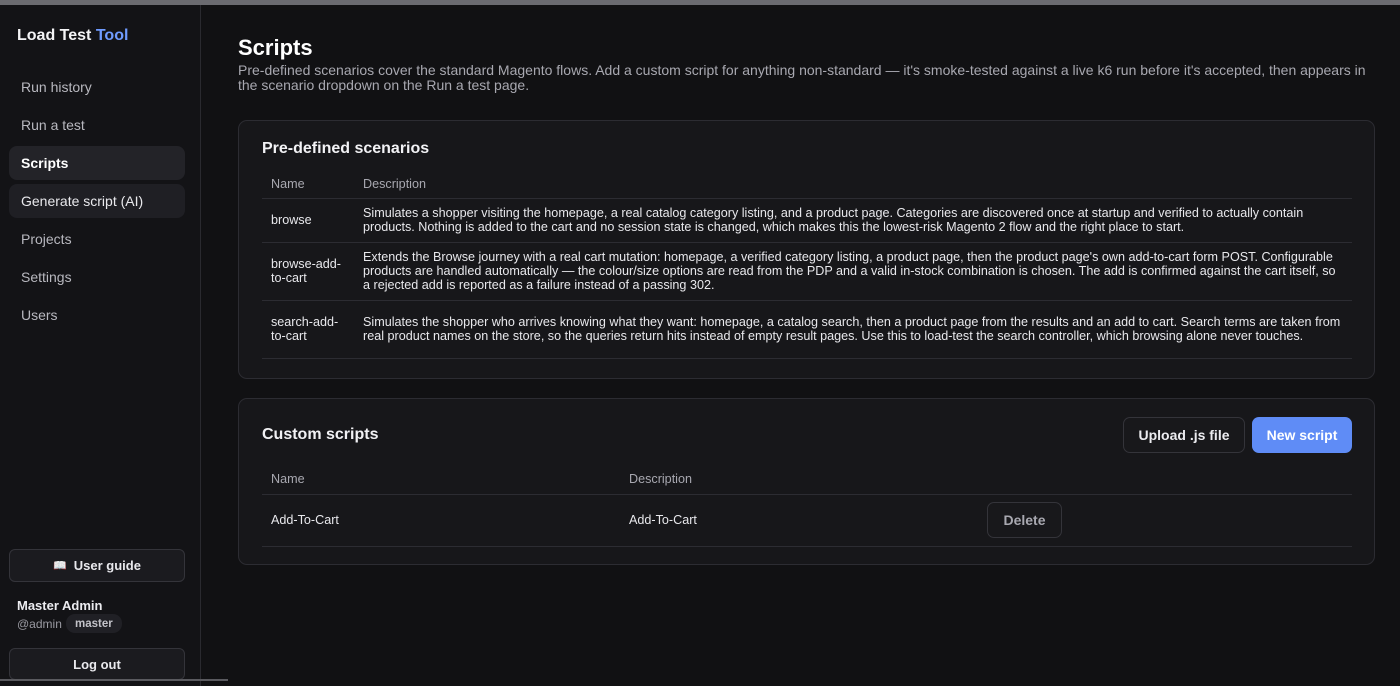  What do you see at coordinates (97, 163) in the screenshot?
I see `sidebar-item-scripts: Scripts` at bounding box center [97, 163].